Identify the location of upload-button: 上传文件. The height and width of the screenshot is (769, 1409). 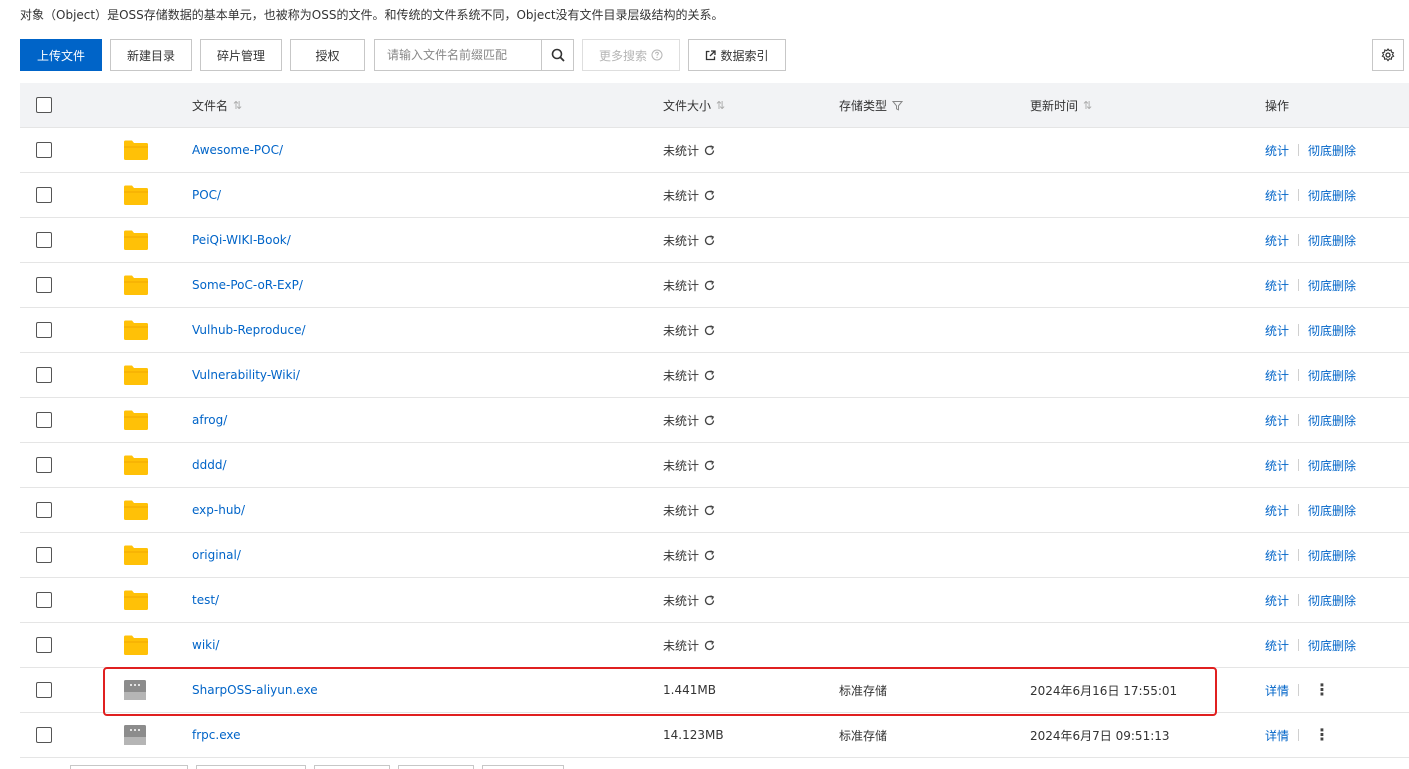
(61, 55).